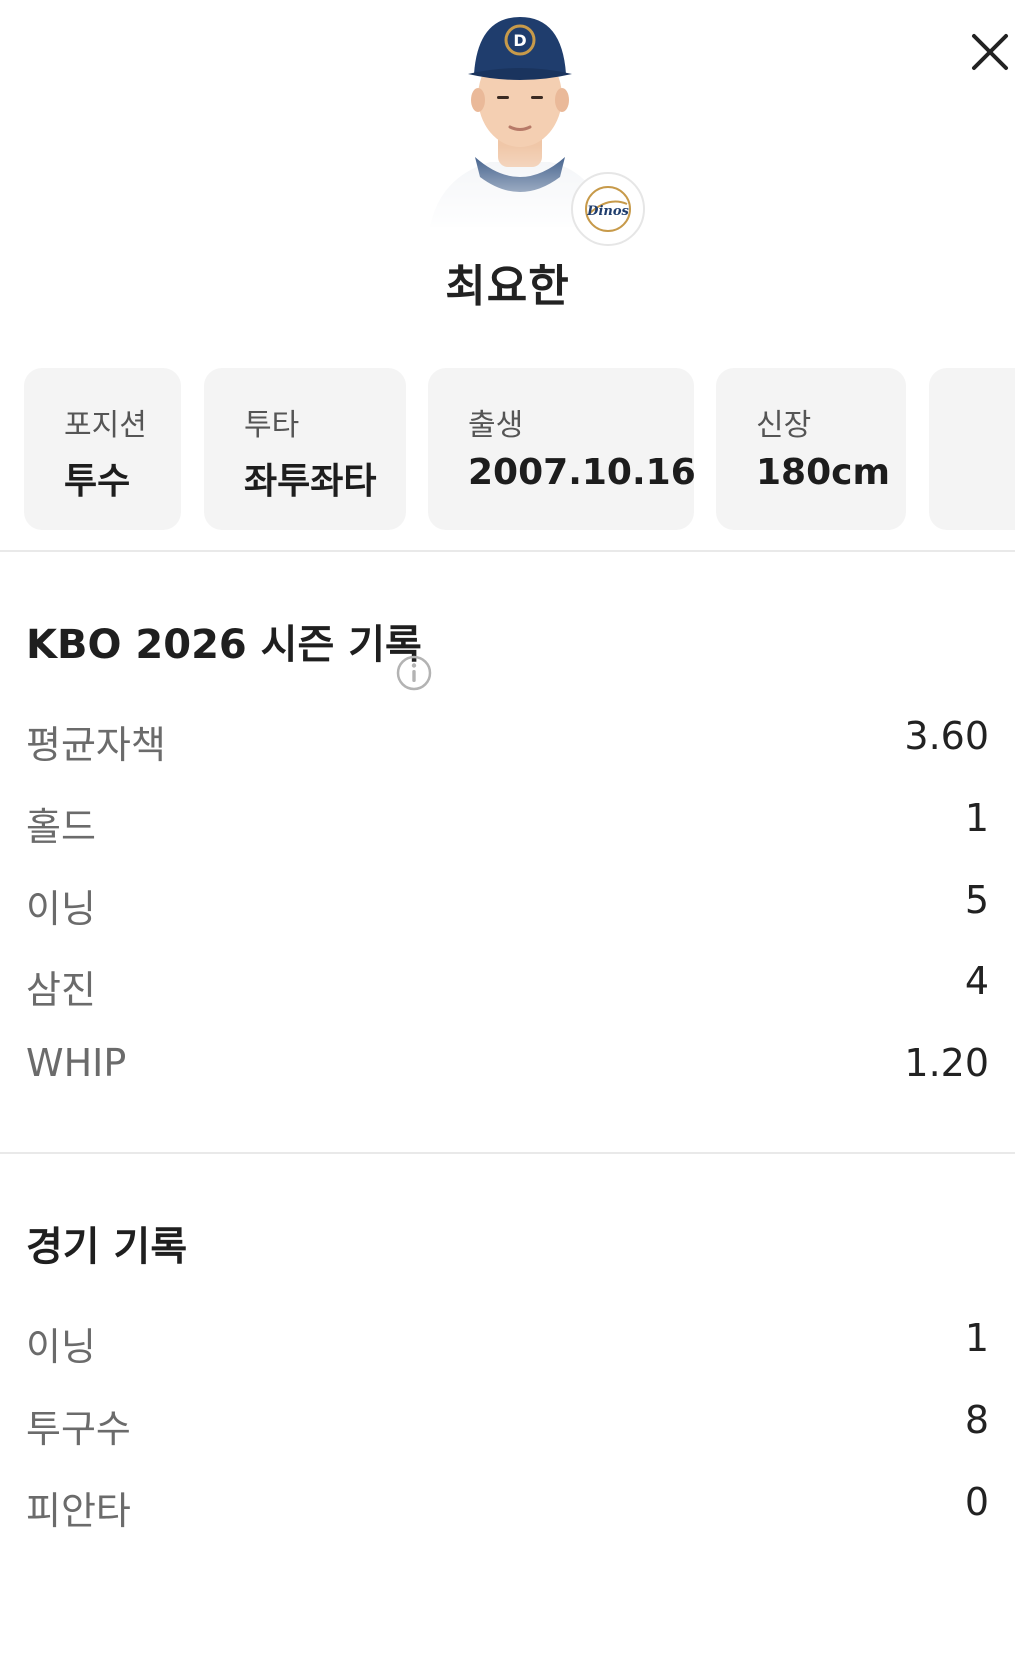  I want to click on stat-value: 0, so click(976, 1502).